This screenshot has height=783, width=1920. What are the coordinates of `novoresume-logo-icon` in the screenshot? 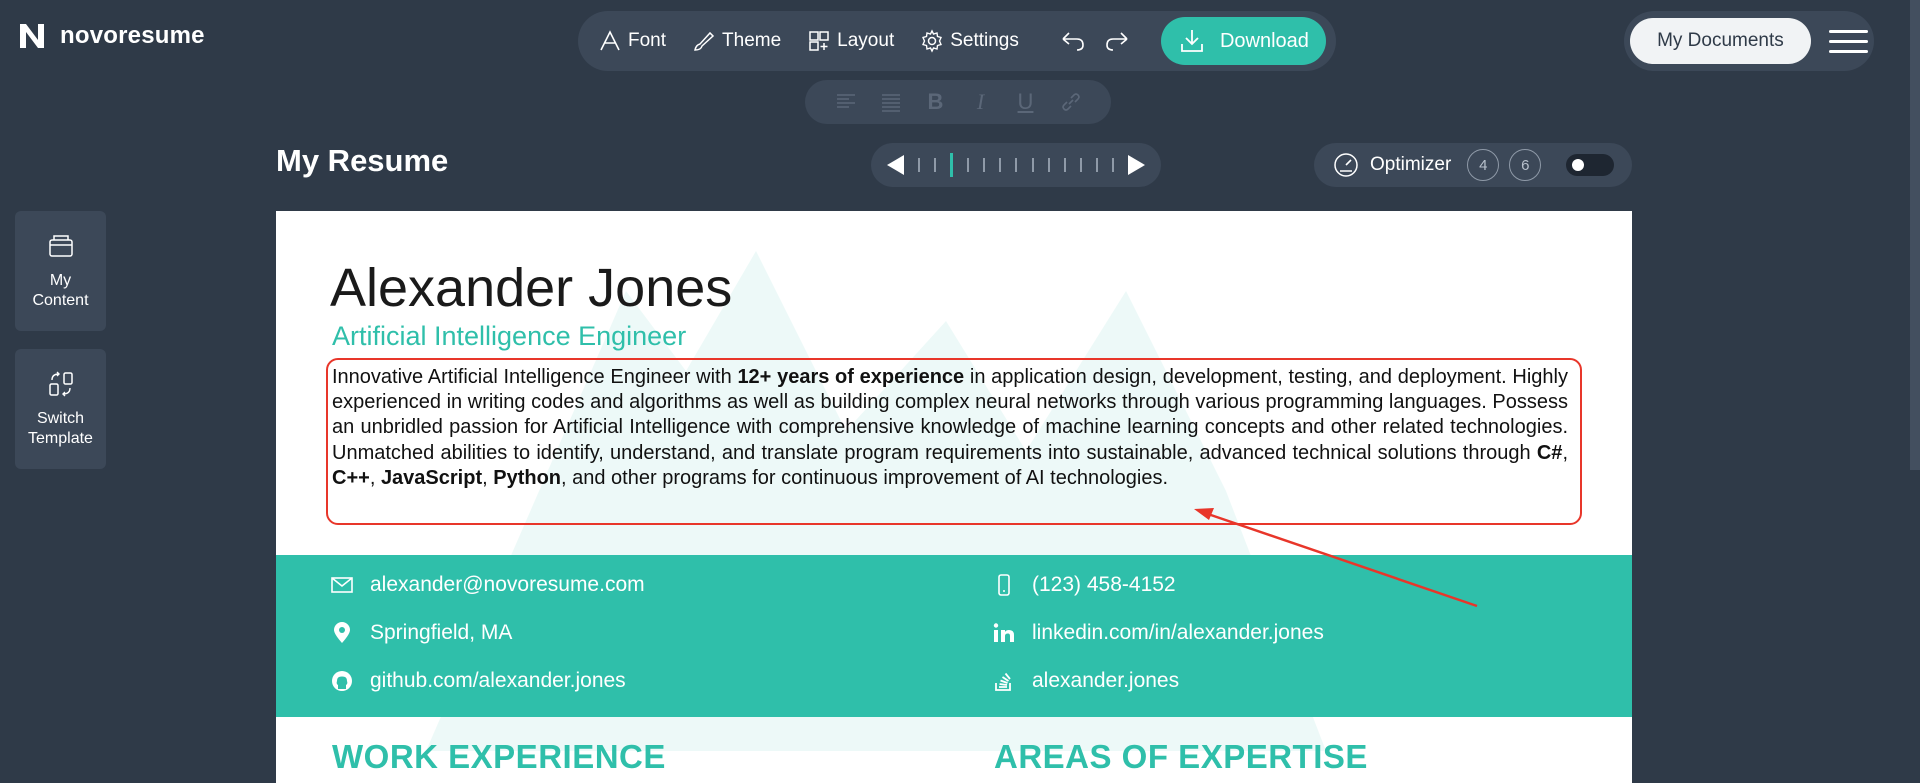 It's located at (32, 36).